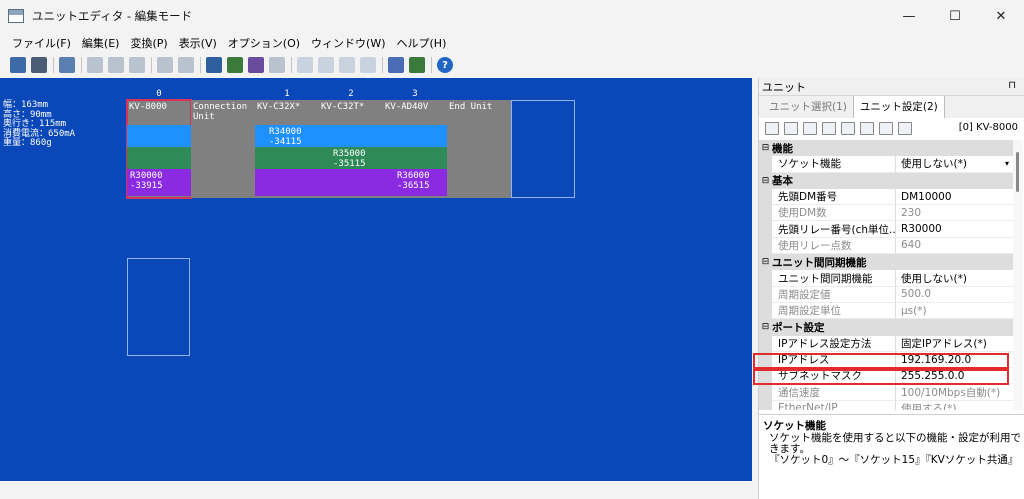  I want to click on relay-range-label: R35000 -35115, so click(349, 159).